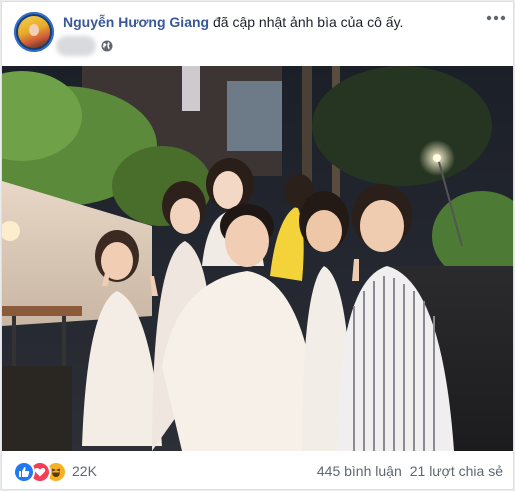 Image resolution: width=515 pixels, height=491 pixels. What do you see at coordinates (257, 470) in the screenshot?
I see `post-footer: 22K 445 bình luận 21 lượt chia sẻ` at bounding box center [257, 470].